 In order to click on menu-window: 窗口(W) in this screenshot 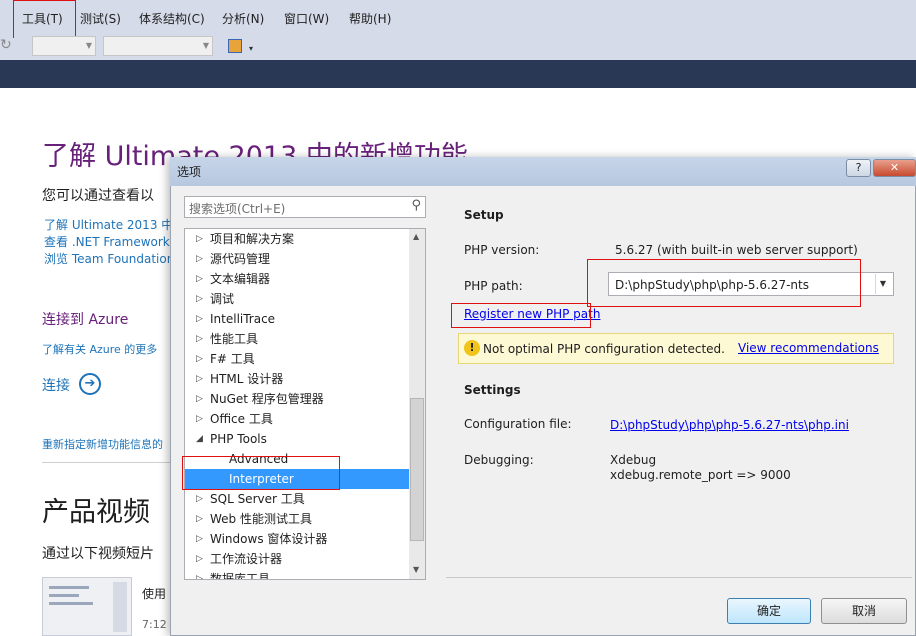, I will do `click(306, 18)`.